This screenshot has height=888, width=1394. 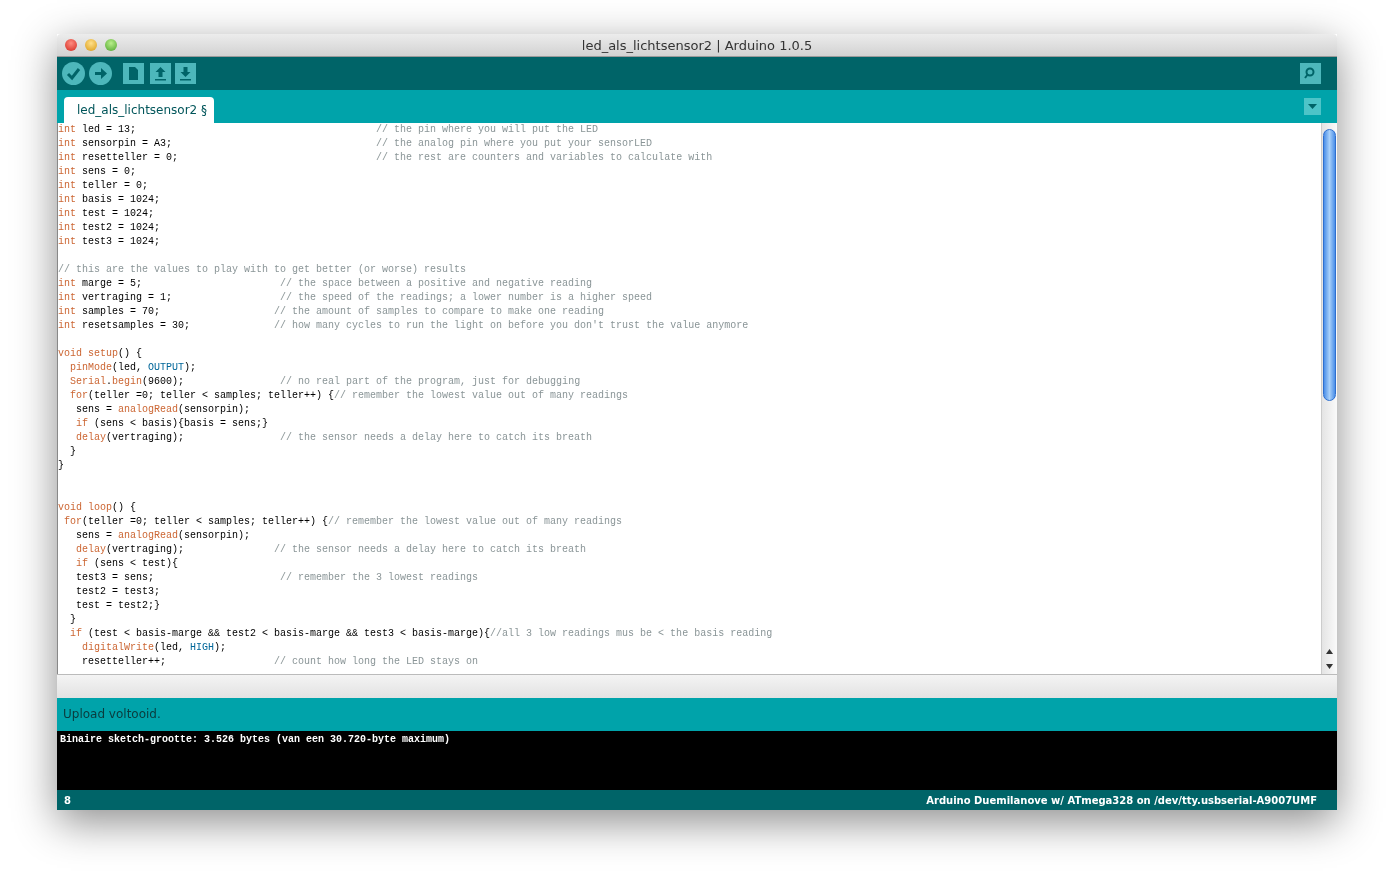 What do you see at coordinates (403, 325) in the screenshot?
I see `code-line: int resetsamples = 30; // how many cycles to run the light on before you don't trust the value anymore` at bounding box center [403, 325].